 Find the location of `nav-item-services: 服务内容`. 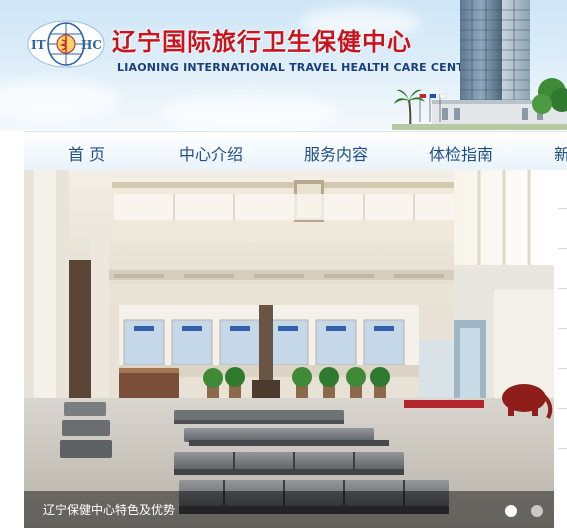

nav-item-services: 服务内容 is located at coordinates (336, 153).